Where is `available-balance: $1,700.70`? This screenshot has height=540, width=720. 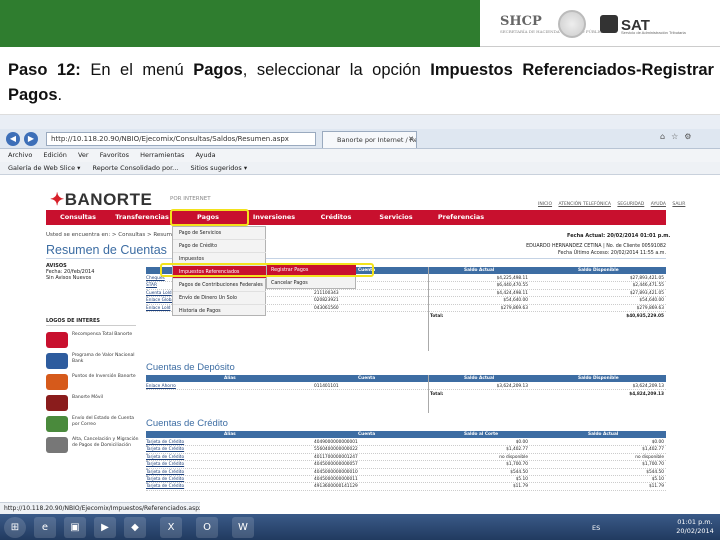
available-balance: $1,700.70 is located at coordinates (653, 465).